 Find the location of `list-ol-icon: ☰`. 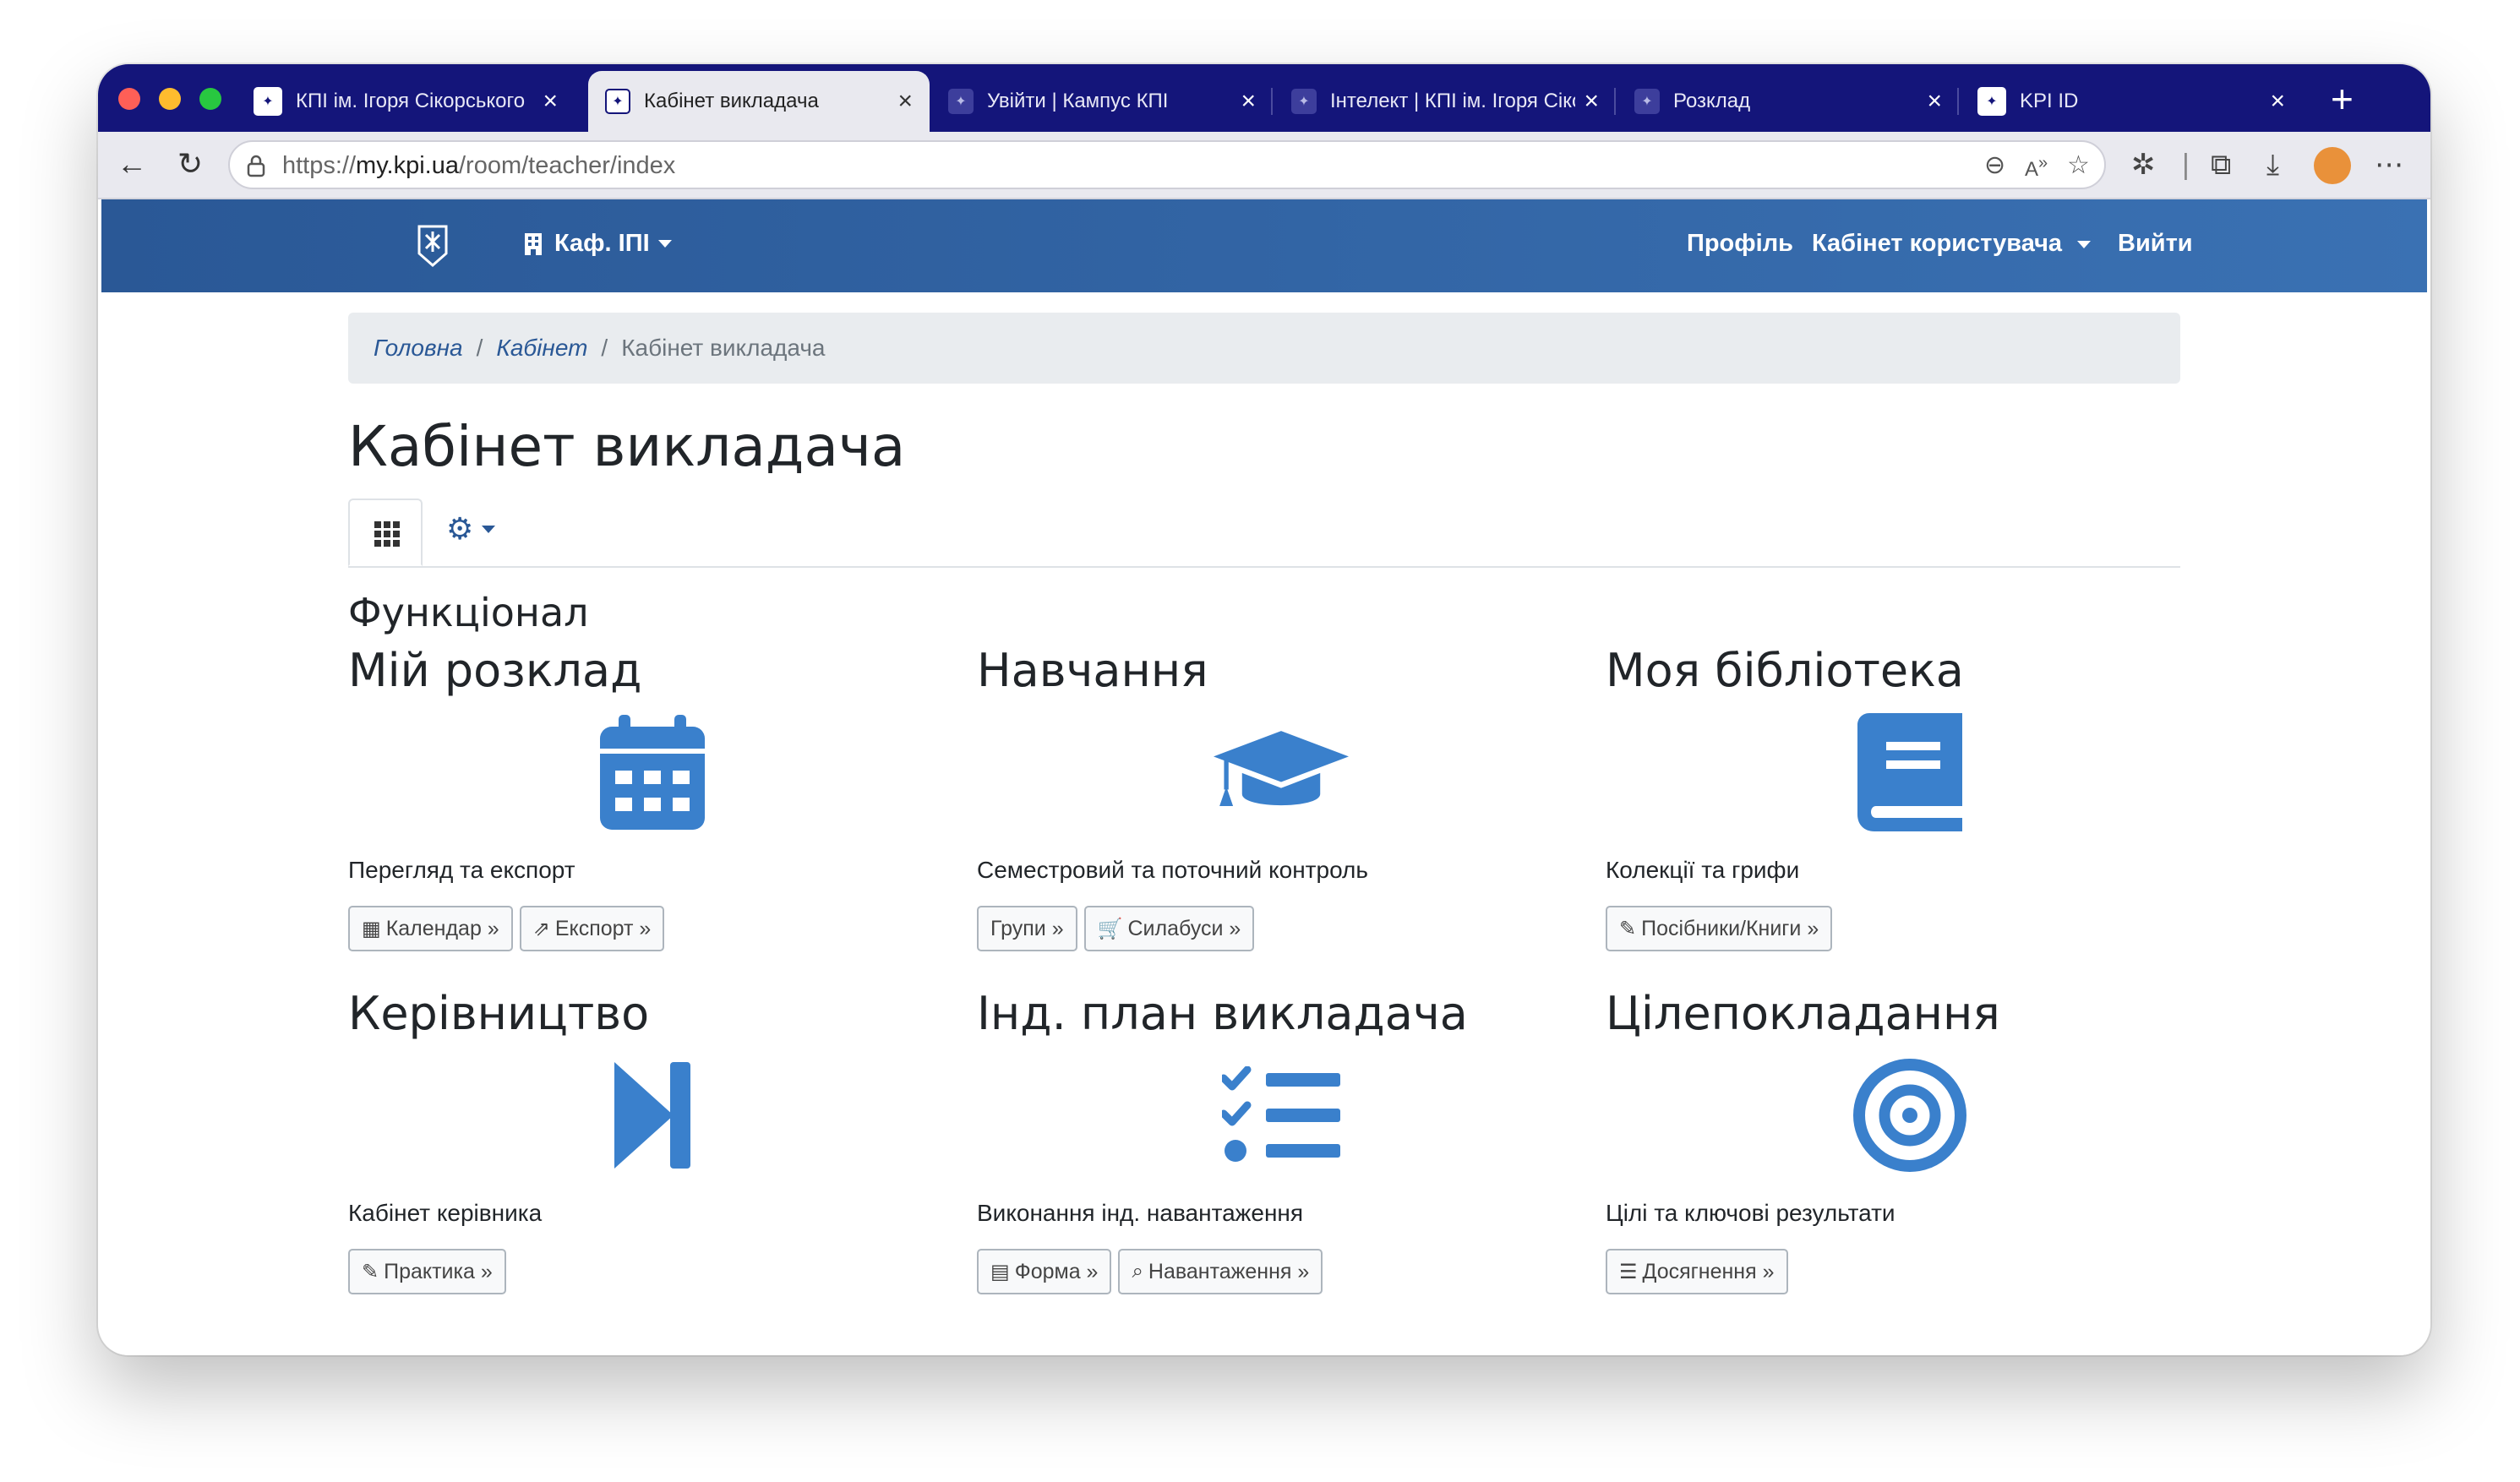

list-ol-icon: ☰ is located at coordinates (1628, 1271).